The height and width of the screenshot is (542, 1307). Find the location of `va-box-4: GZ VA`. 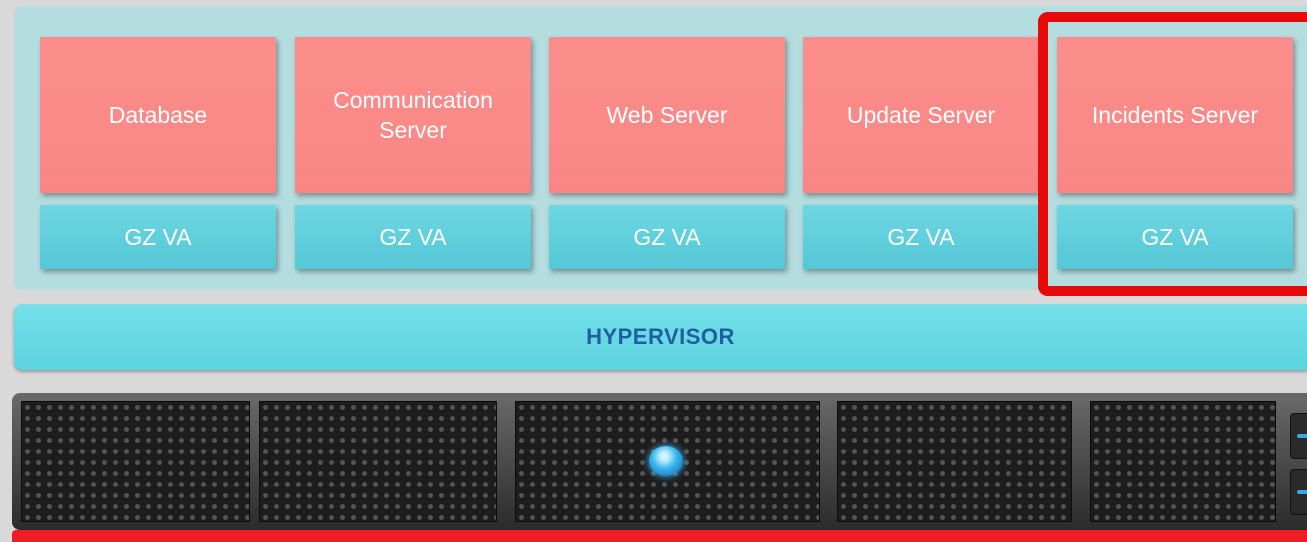

va-box-4: GZ VA is located at coordinates (921, 237).